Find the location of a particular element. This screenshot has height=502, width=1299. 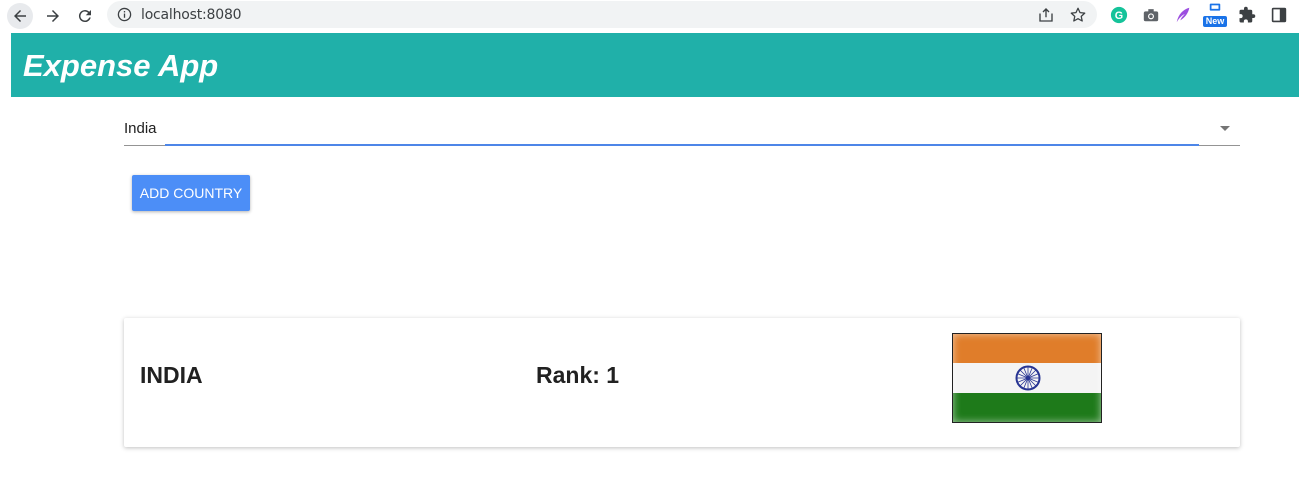

info-icon is located at coordinates (124, 14).